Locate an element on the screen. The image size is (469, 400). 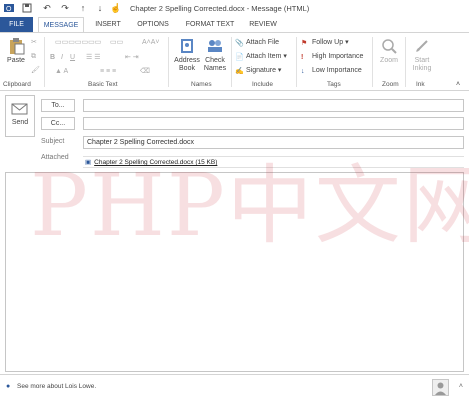
down-arrow-icon: ↓ is located at coordinates (100, 8).